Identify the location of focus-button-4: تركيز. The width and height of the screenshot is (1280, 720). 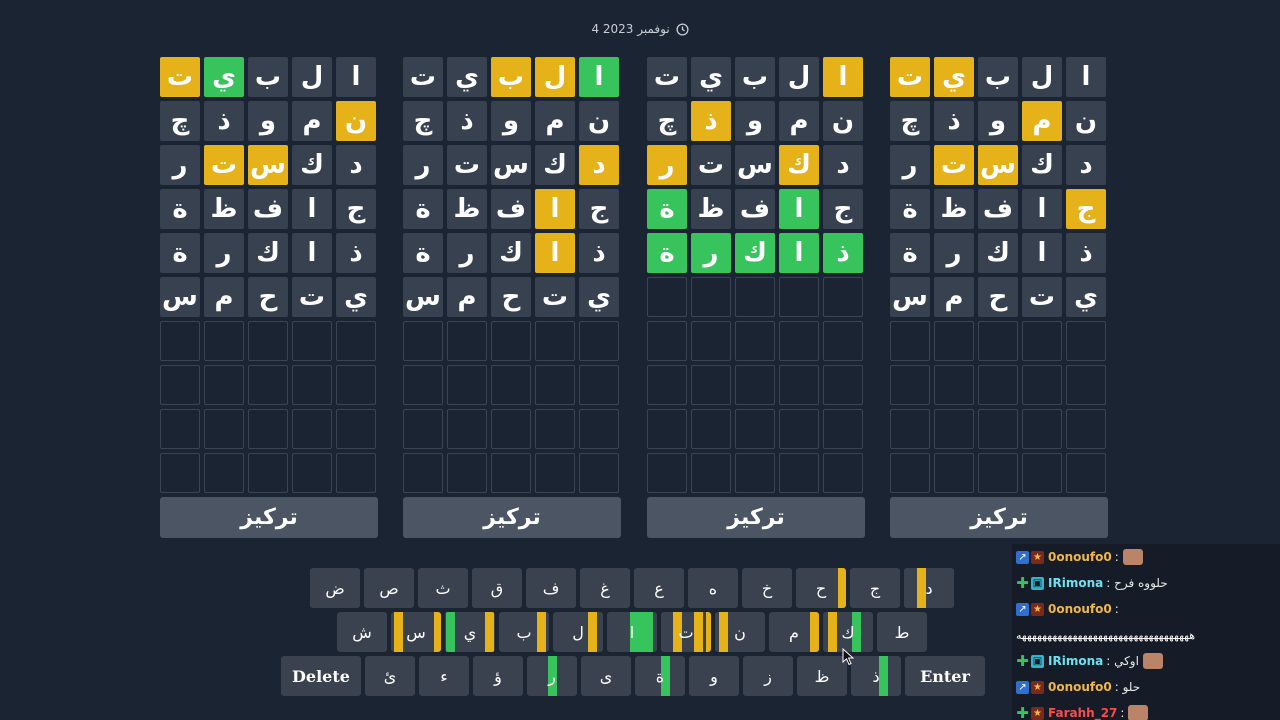
(999, 517).